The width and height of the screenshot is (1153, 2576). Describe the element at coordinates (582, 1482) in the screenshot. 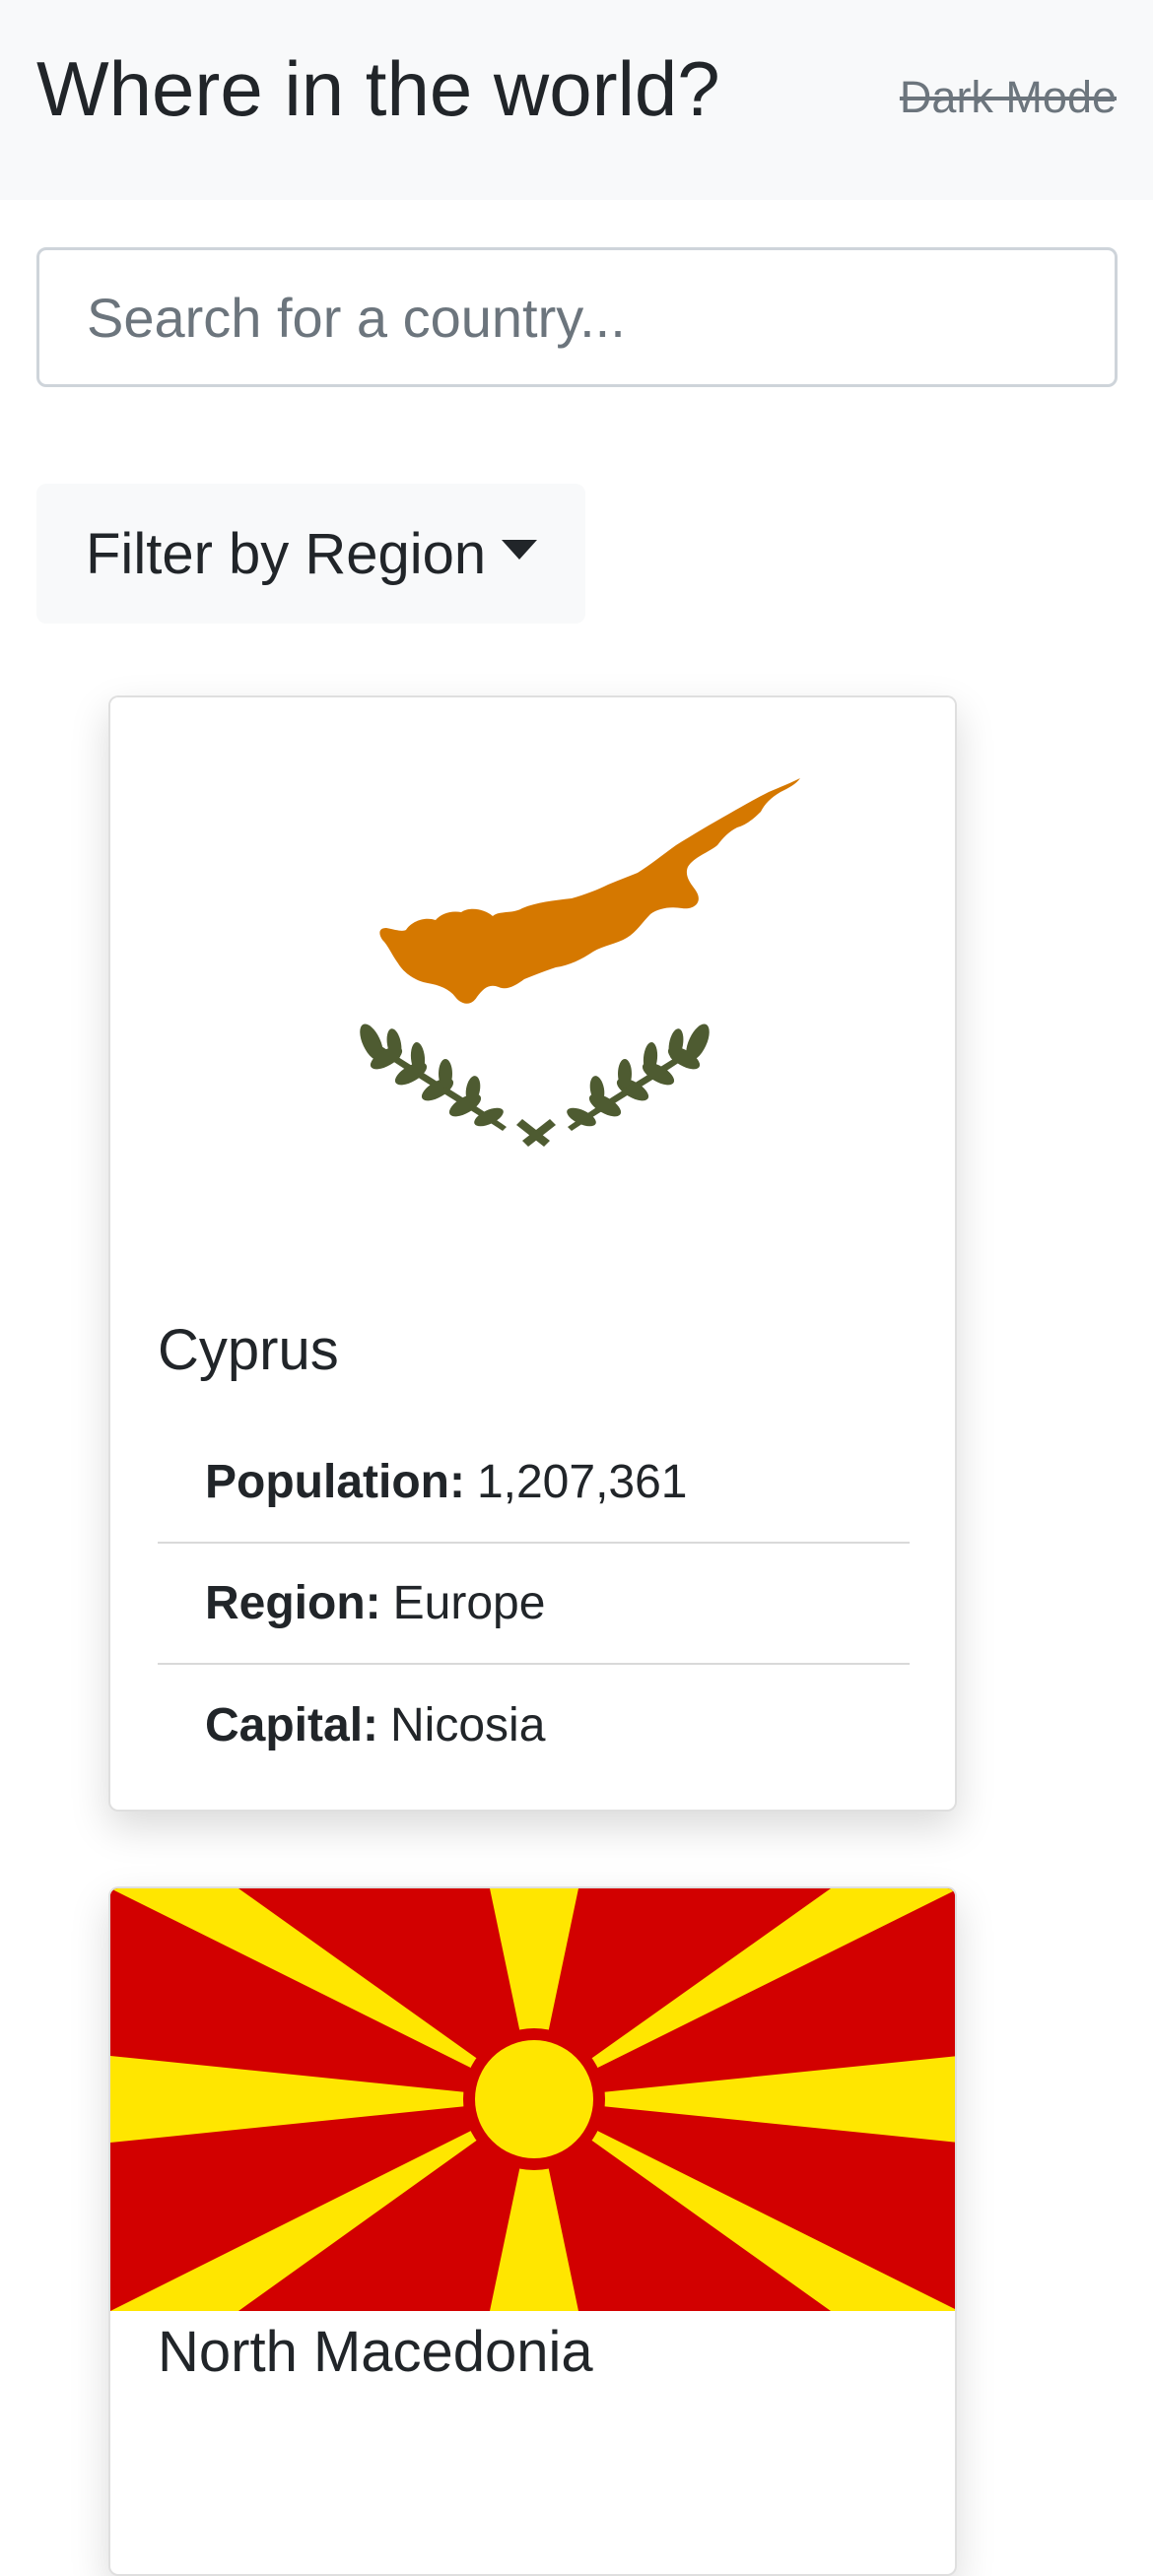

I see `population-value: 1,207,361` at that location.